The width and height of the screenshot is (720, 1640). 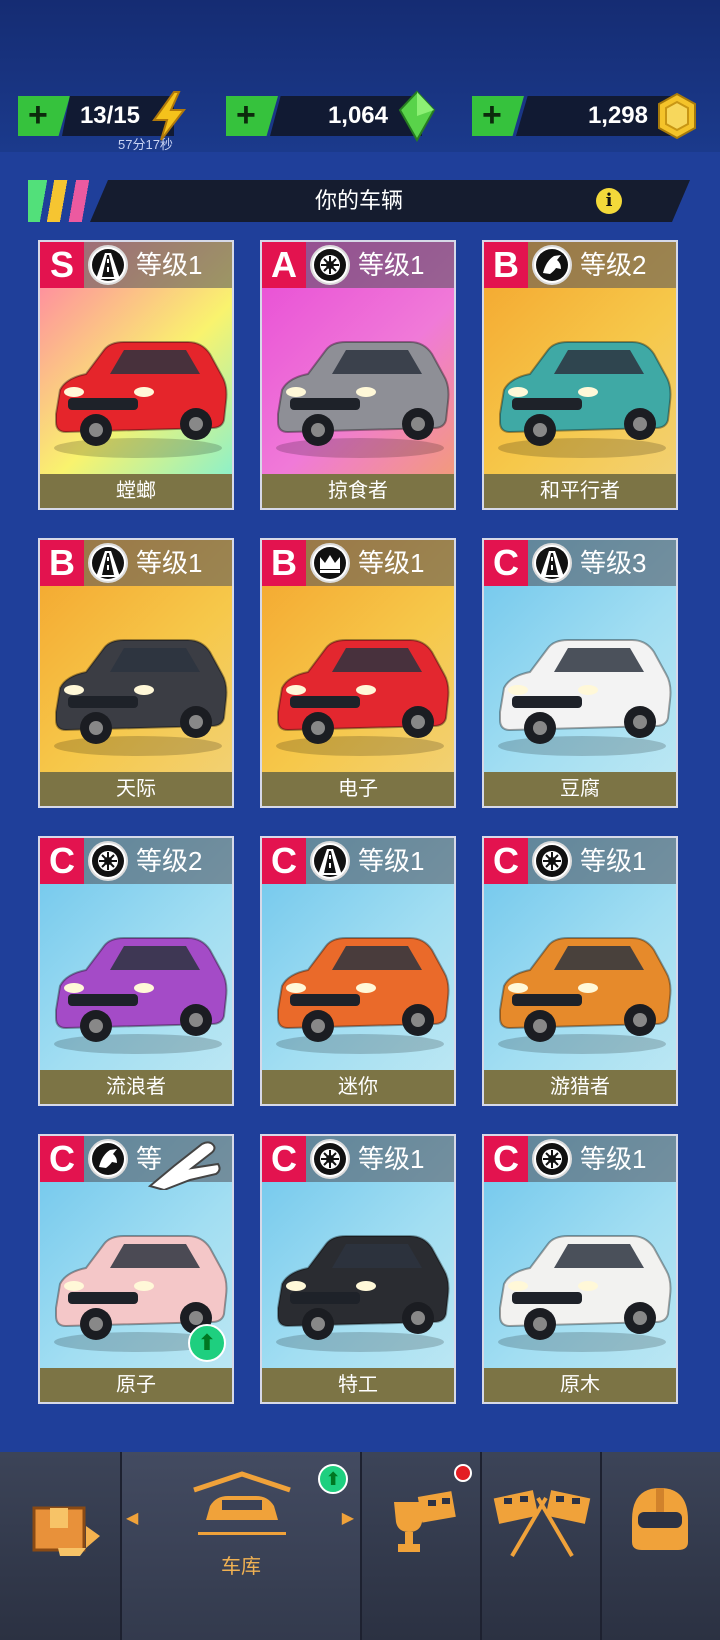 I want to click on coin-icon, so click(x=677, y=116).